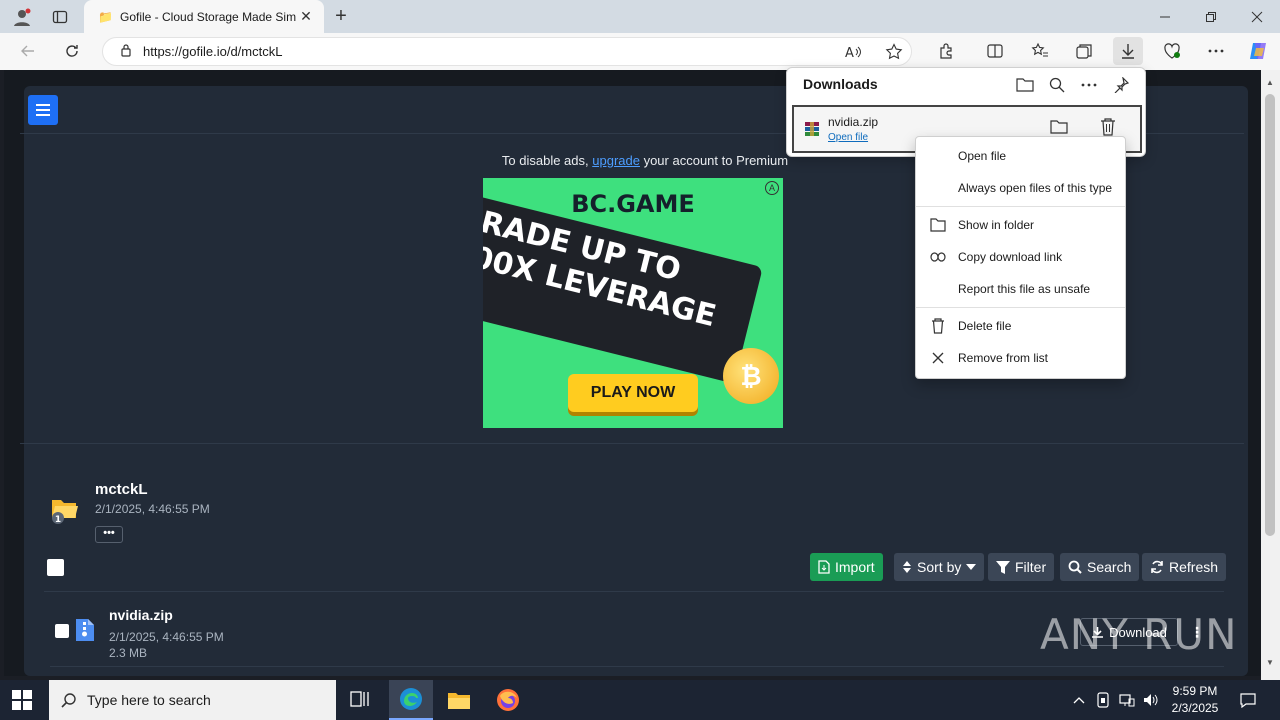 The height and width of the screenshot is (720, 1280). What do you see at coordinates (907, 567) in the screenshot?
I see `sort-icon` at bounding box center [907, 567].